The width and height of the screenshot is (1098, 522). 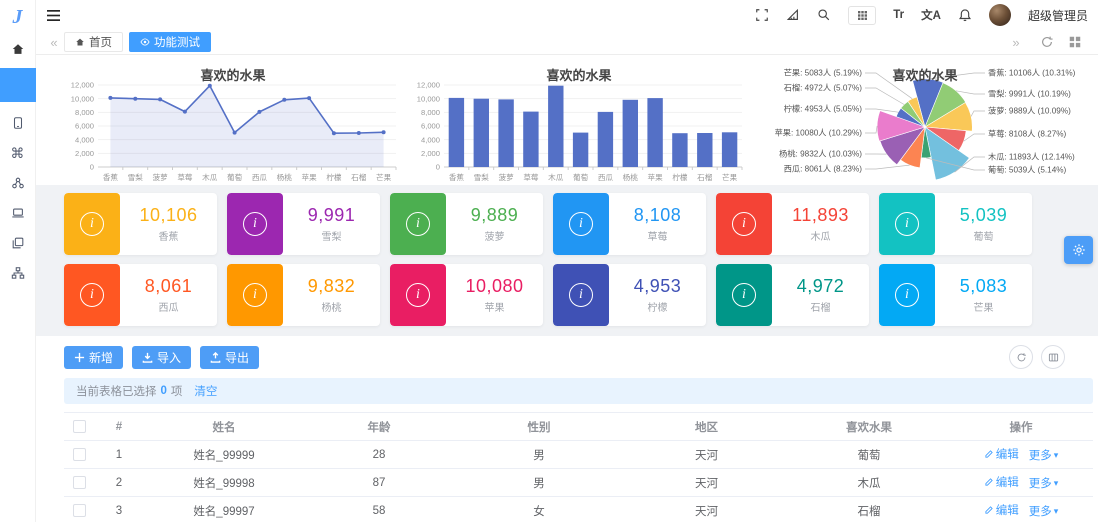 I want to click on add-button: 新增, so click(x=94, y=357).